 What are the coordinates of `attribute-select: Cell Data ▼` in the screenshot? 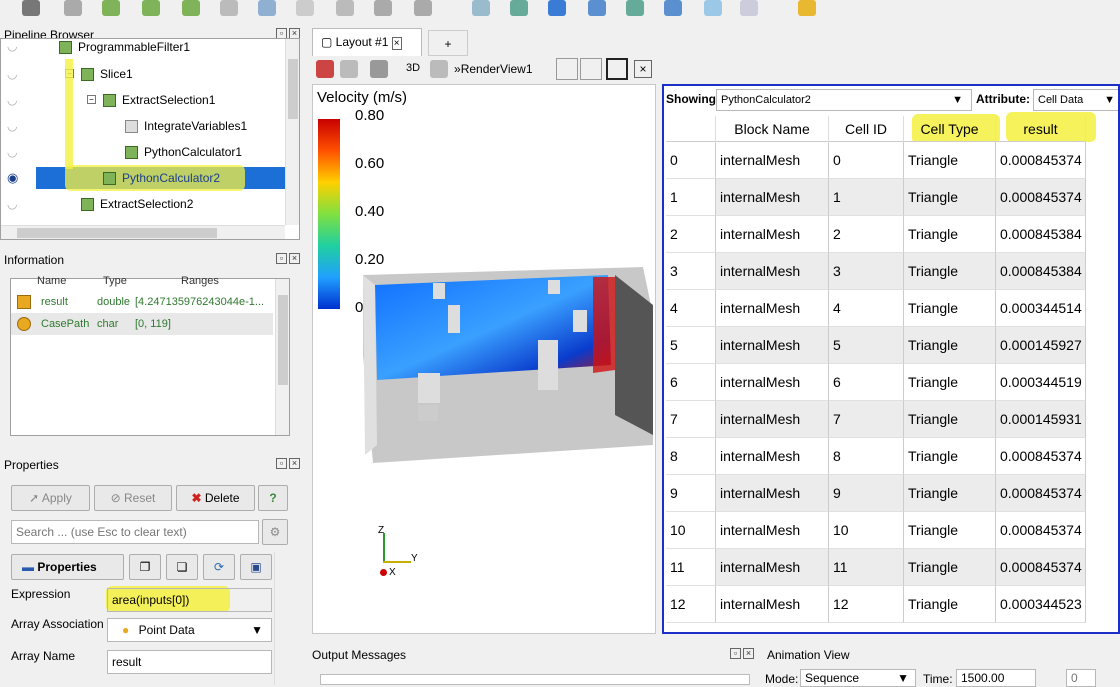 It's located at (1075, 100).